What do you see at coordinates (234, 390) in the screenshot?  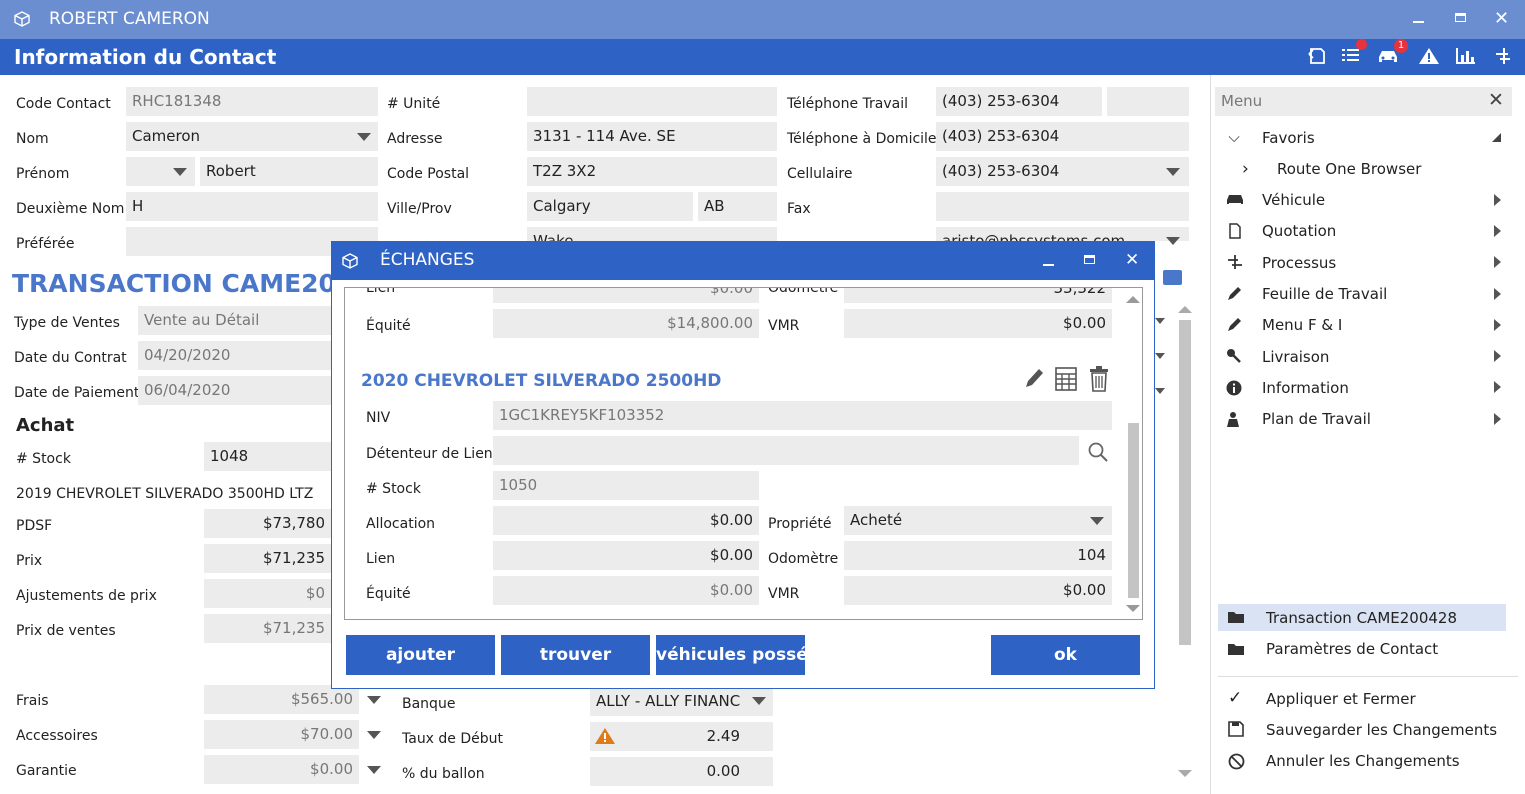 I see `date-paiement-field: 06/04/2020` at bounding box center [234, 390].